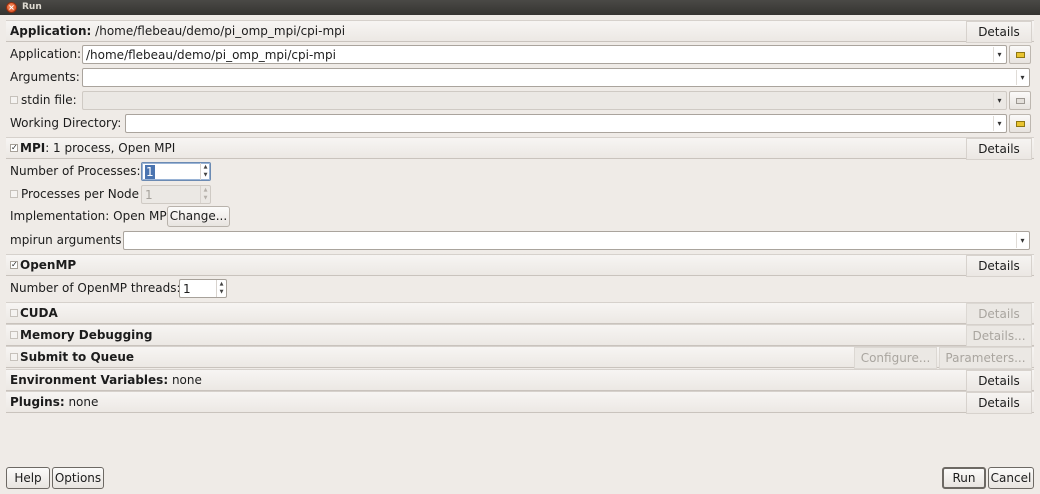 This screenshot has height=494, width=1040. I want to click on mpi-summary: : 1 process, Open MPI, so click(110, 148).